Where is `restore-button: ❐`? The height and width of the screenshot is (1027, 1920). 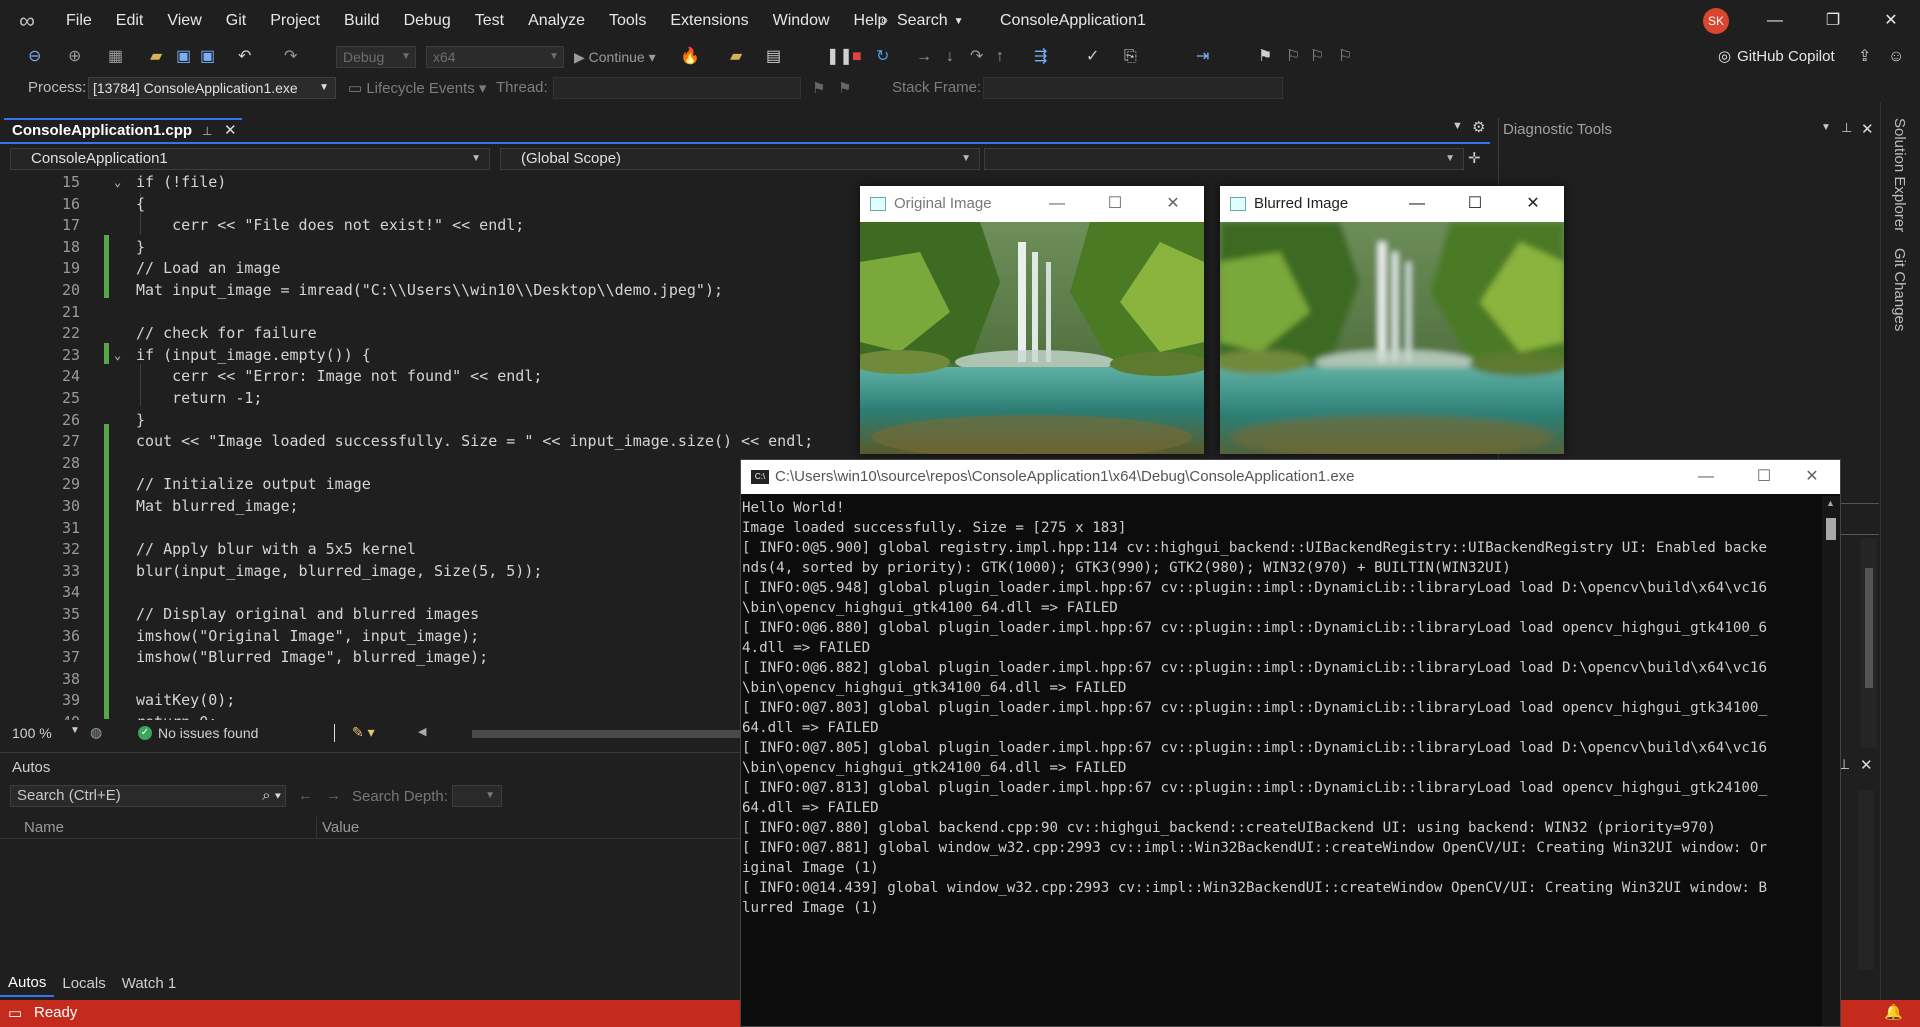
restore-button: ❐ is located at coordinates (1833, 21).